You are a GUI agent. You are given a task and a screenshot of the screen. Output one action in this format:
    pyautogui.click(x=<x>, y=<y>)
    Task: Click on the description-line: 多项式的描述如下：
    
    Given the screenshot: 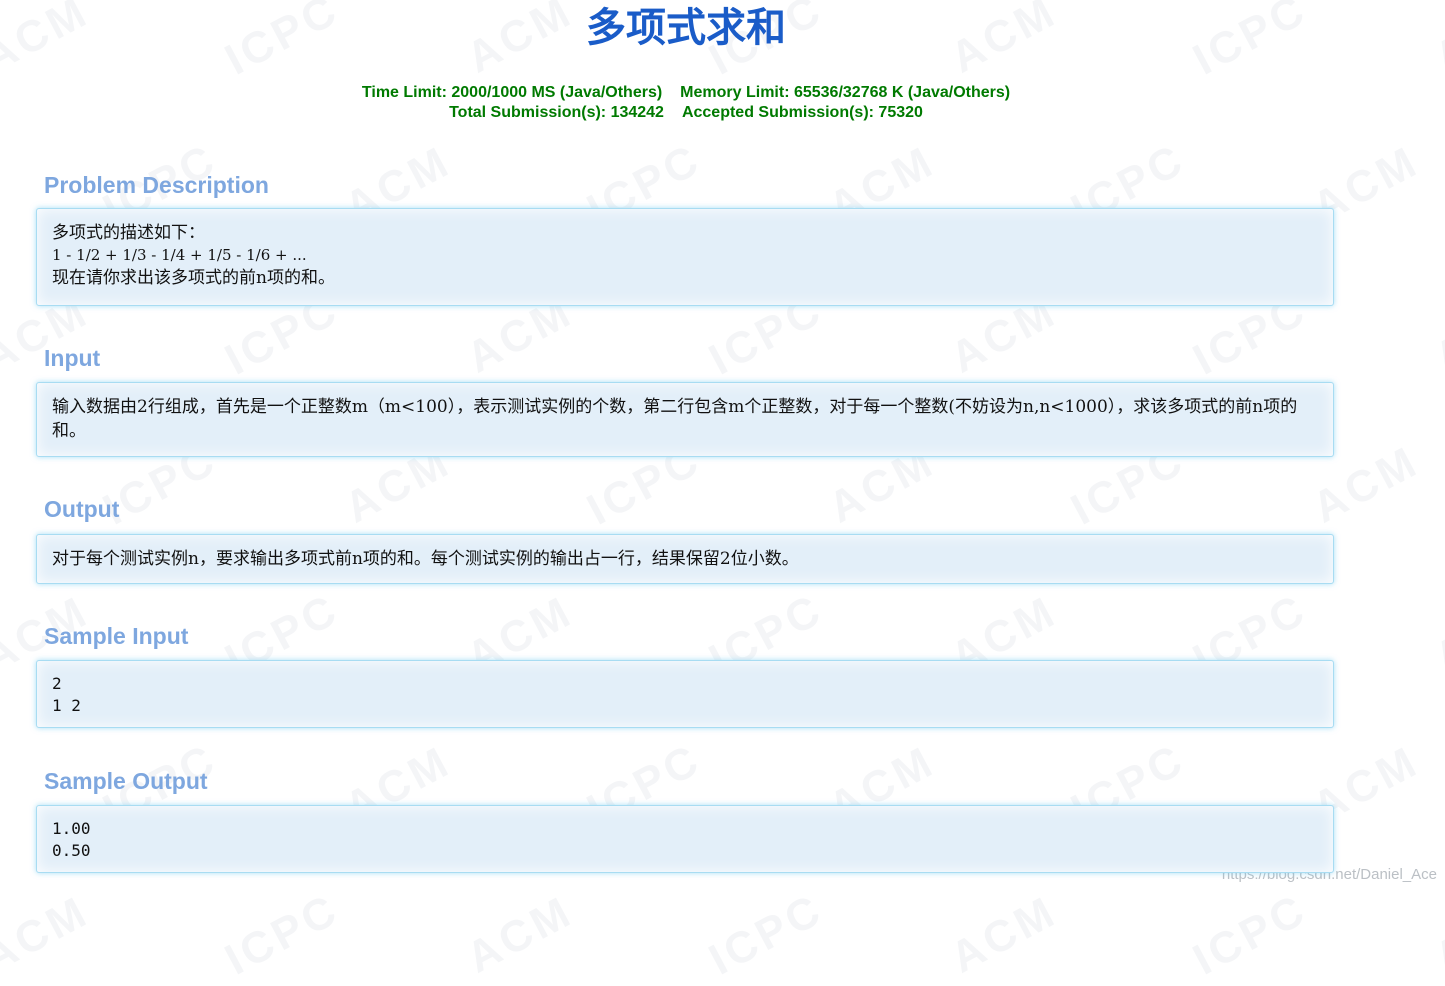 What is the action you would take?
    pyautogui.click(x=128, y=233)
    